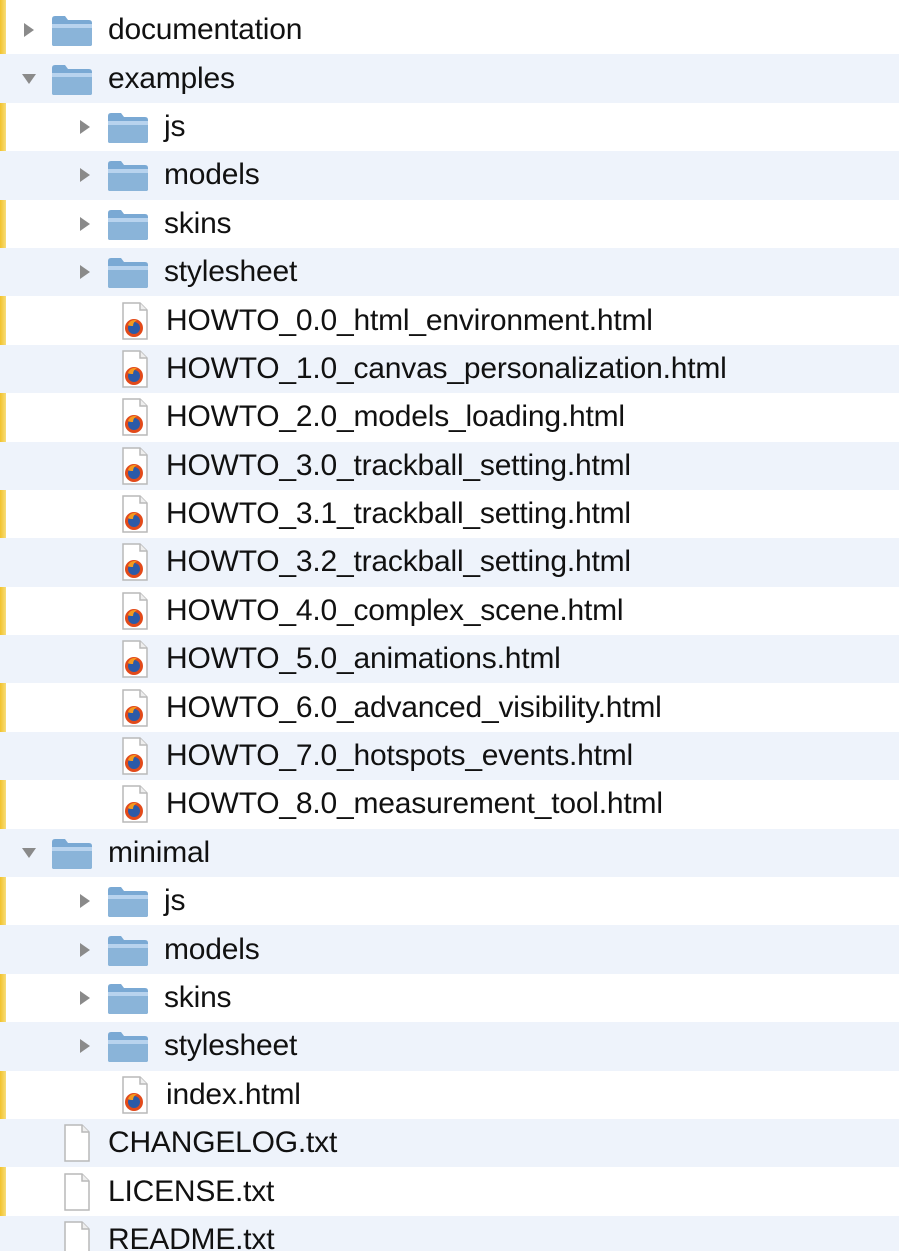 This screenshot has height=1251, width=899. What do you see at coordinates (449, 1143) in the screenshot?
I see `file-row: CHANGELOG.txt` at bounding box center [449, 1143].